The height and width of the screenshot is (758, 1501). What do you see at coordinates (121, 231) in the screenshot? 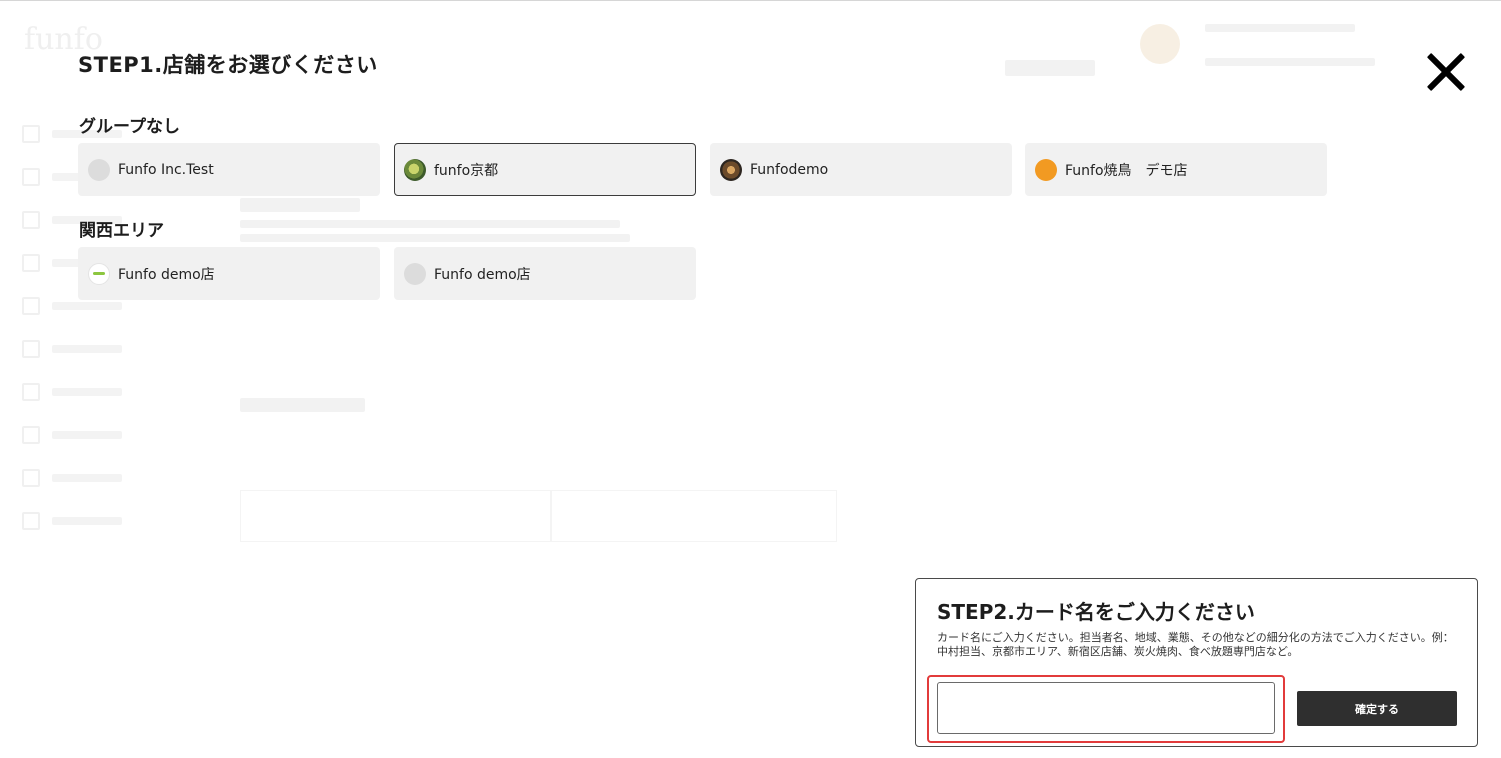
I see `group-title-kansai: 関西エリア` at bounding box center [121, 231].